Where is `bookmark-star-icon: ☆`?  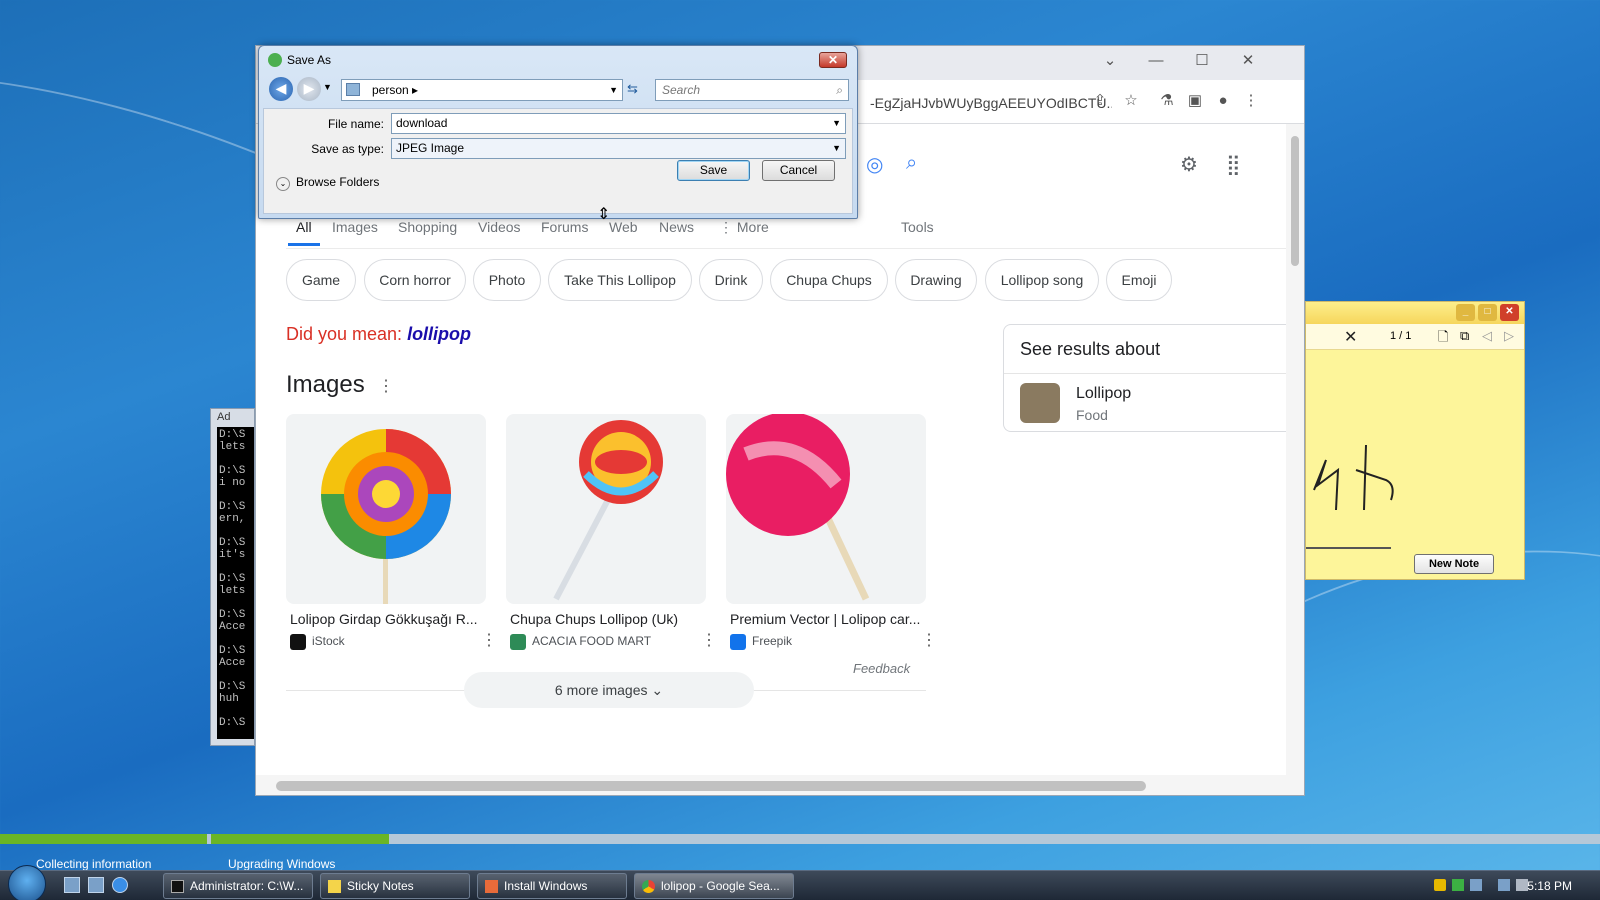 bookmark-star-icon: ☆ is located at coordinates (1131, 101).